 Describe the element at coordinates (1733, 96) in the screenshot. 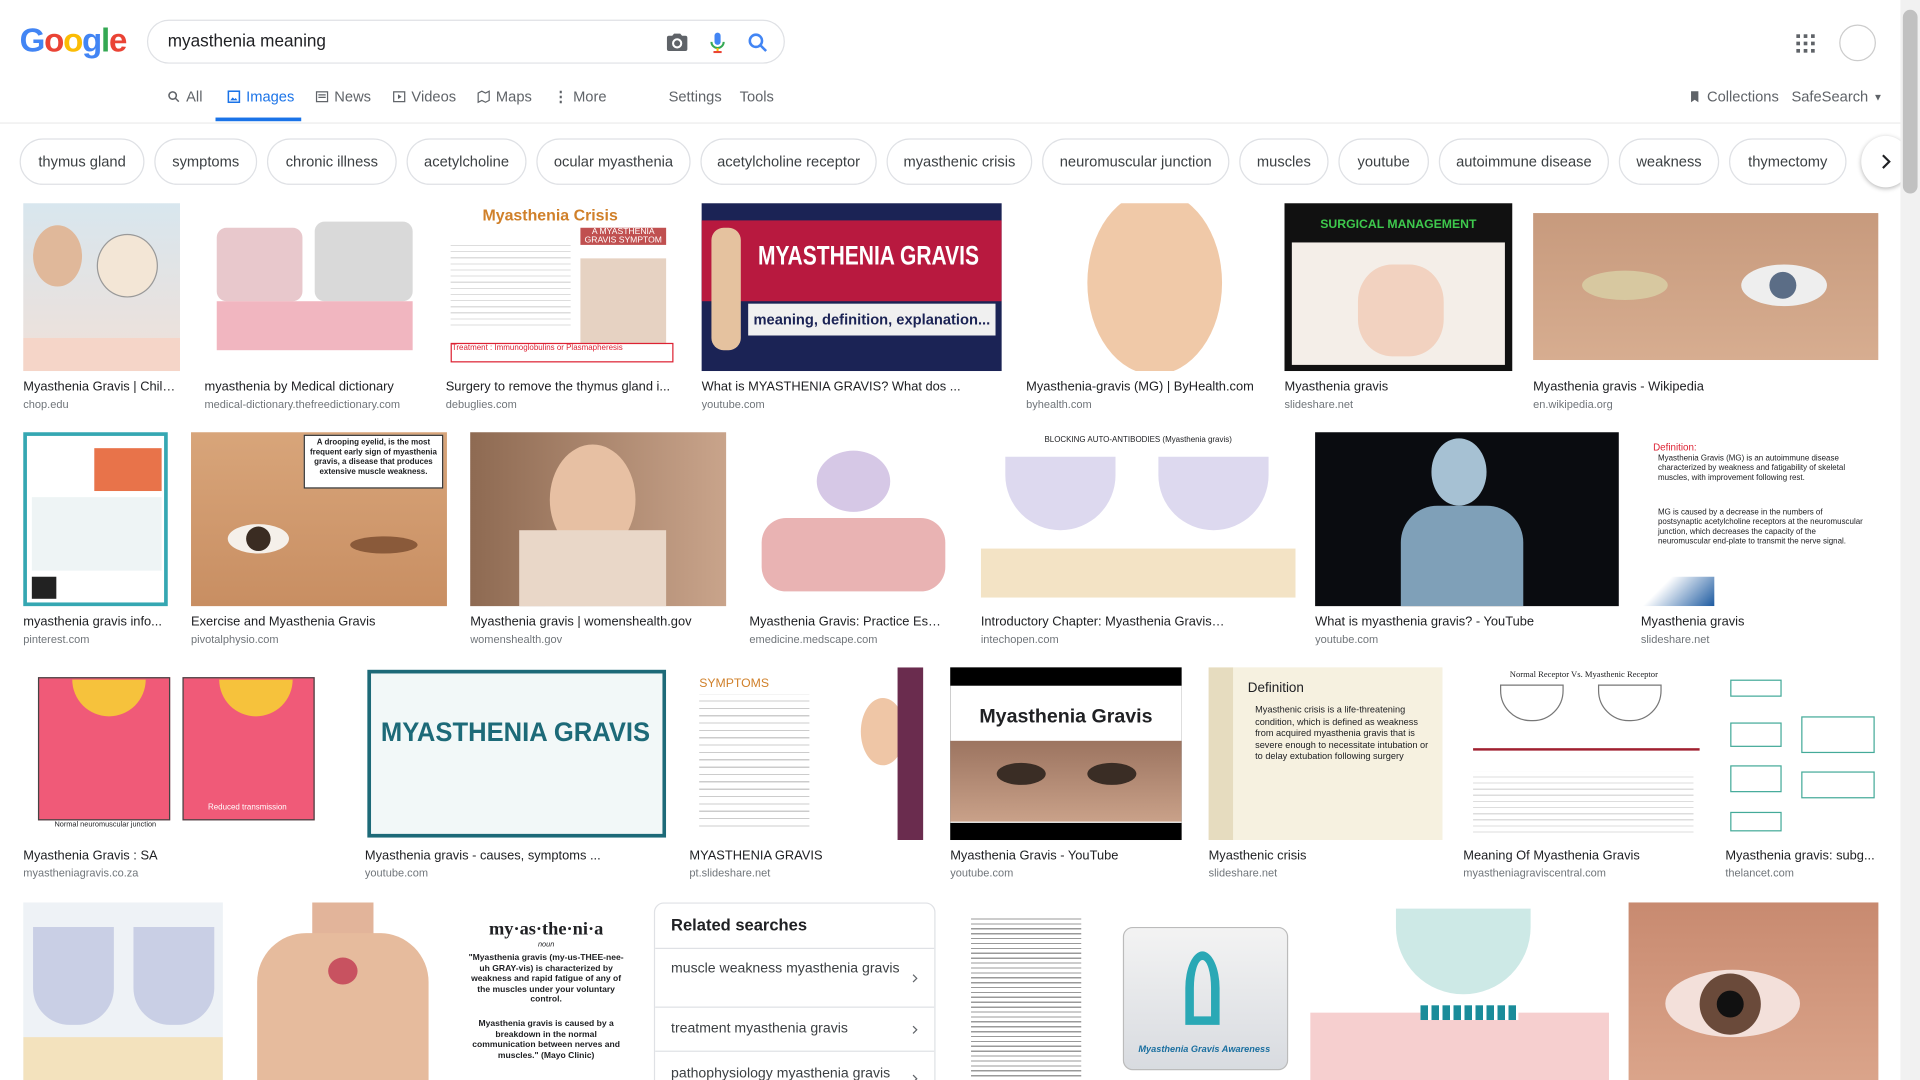

I see `collections-button: Collections` at that location.